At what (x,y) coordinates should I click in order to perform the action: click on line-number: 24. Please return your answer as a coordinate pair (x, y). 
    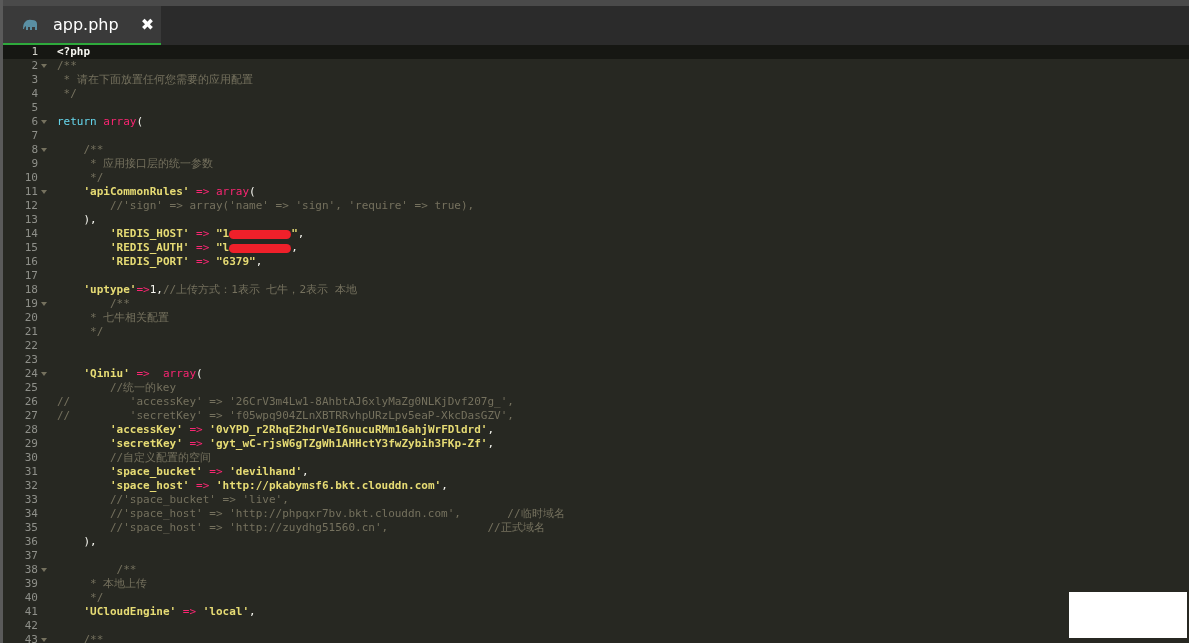
    Looking at the image, I should click on (31, 374).